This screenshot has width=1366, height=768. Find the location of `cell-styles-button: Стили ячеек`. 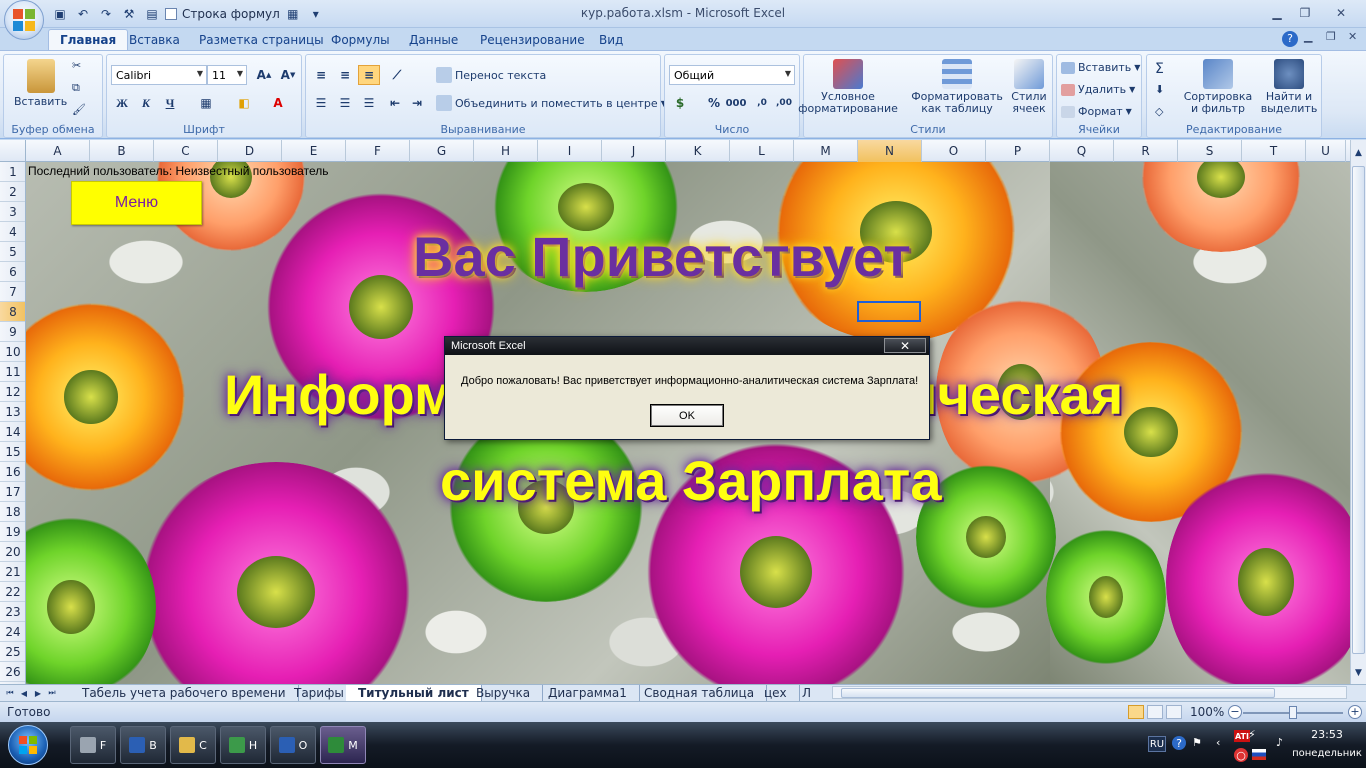

cell-styles-button: Стили ячеек is located at coordinates (1029, 87).